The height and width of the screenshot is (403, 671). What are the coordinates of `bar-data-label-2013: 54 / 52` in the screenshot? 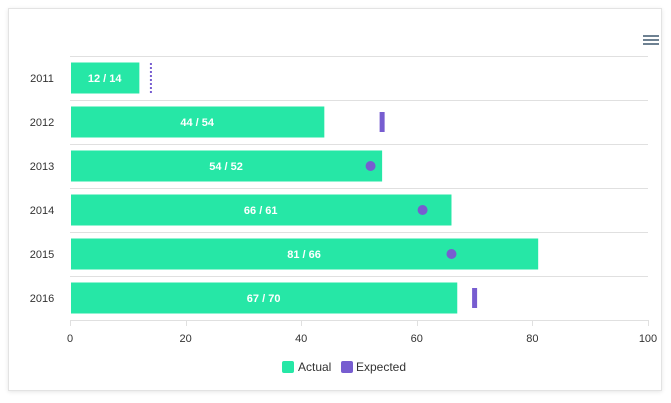 It's located at (226, 167).